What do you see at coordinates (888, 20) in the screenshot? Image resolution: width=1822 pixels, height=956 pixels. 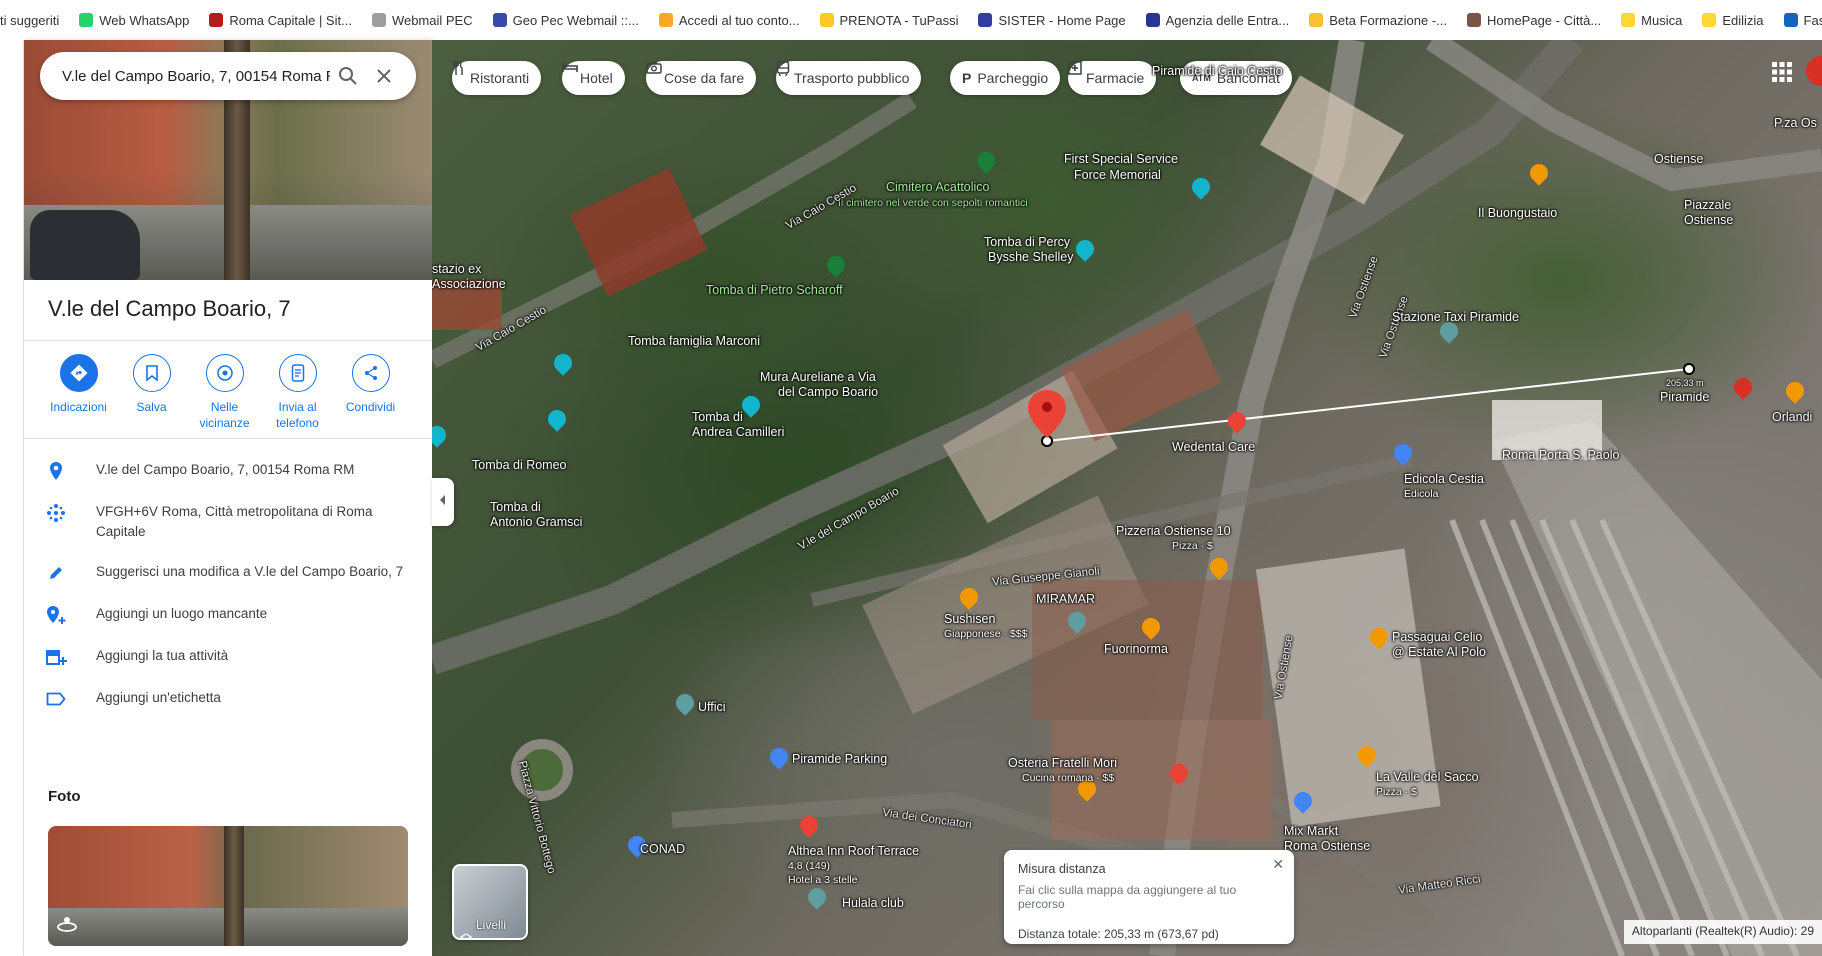 I see `bookmark-item: PRENOTA - TuPassi` at bounding box center [888, 20].